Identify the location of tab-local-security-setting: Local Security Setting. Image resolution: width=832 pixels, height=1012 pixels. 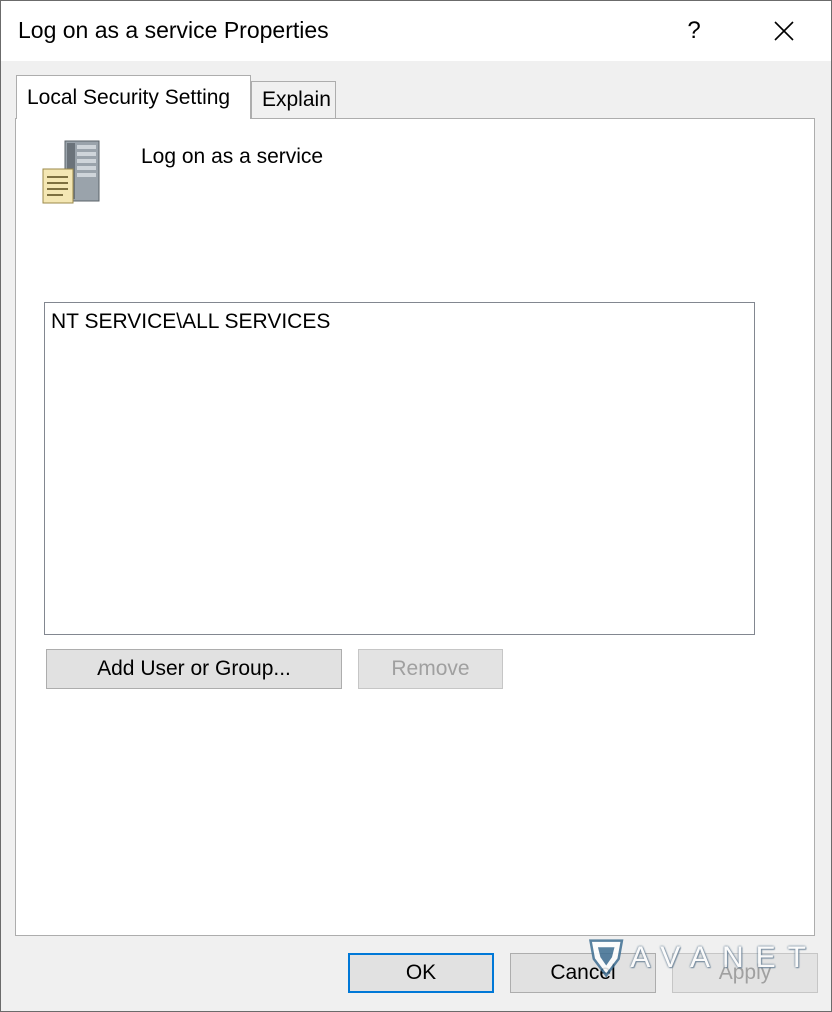
(133, 97).